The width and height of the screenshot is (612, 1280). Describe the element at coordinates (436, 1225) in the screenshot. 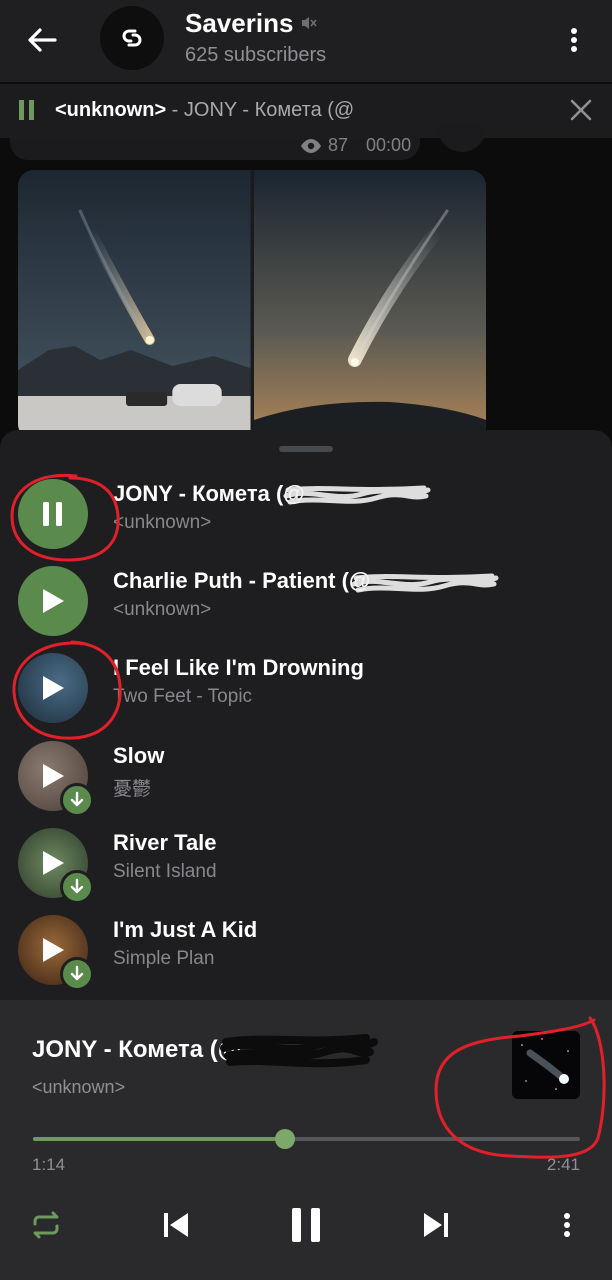

I see `next-track-icon` at that location.